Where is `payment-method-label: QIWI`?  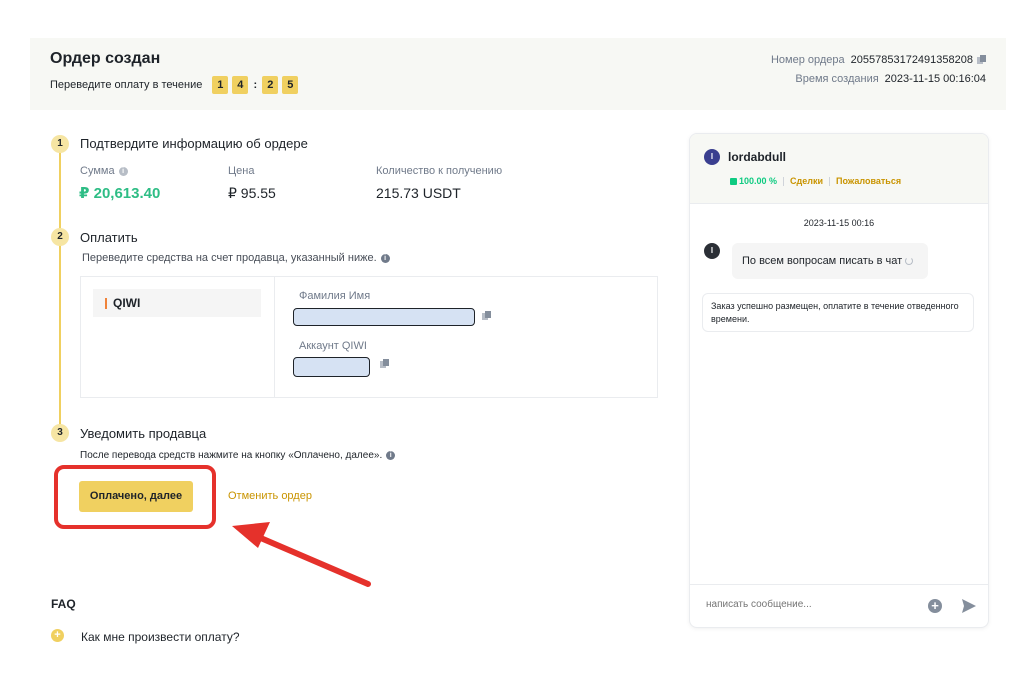
payment-method-label: QIWI is located at coordinates (127, 303).